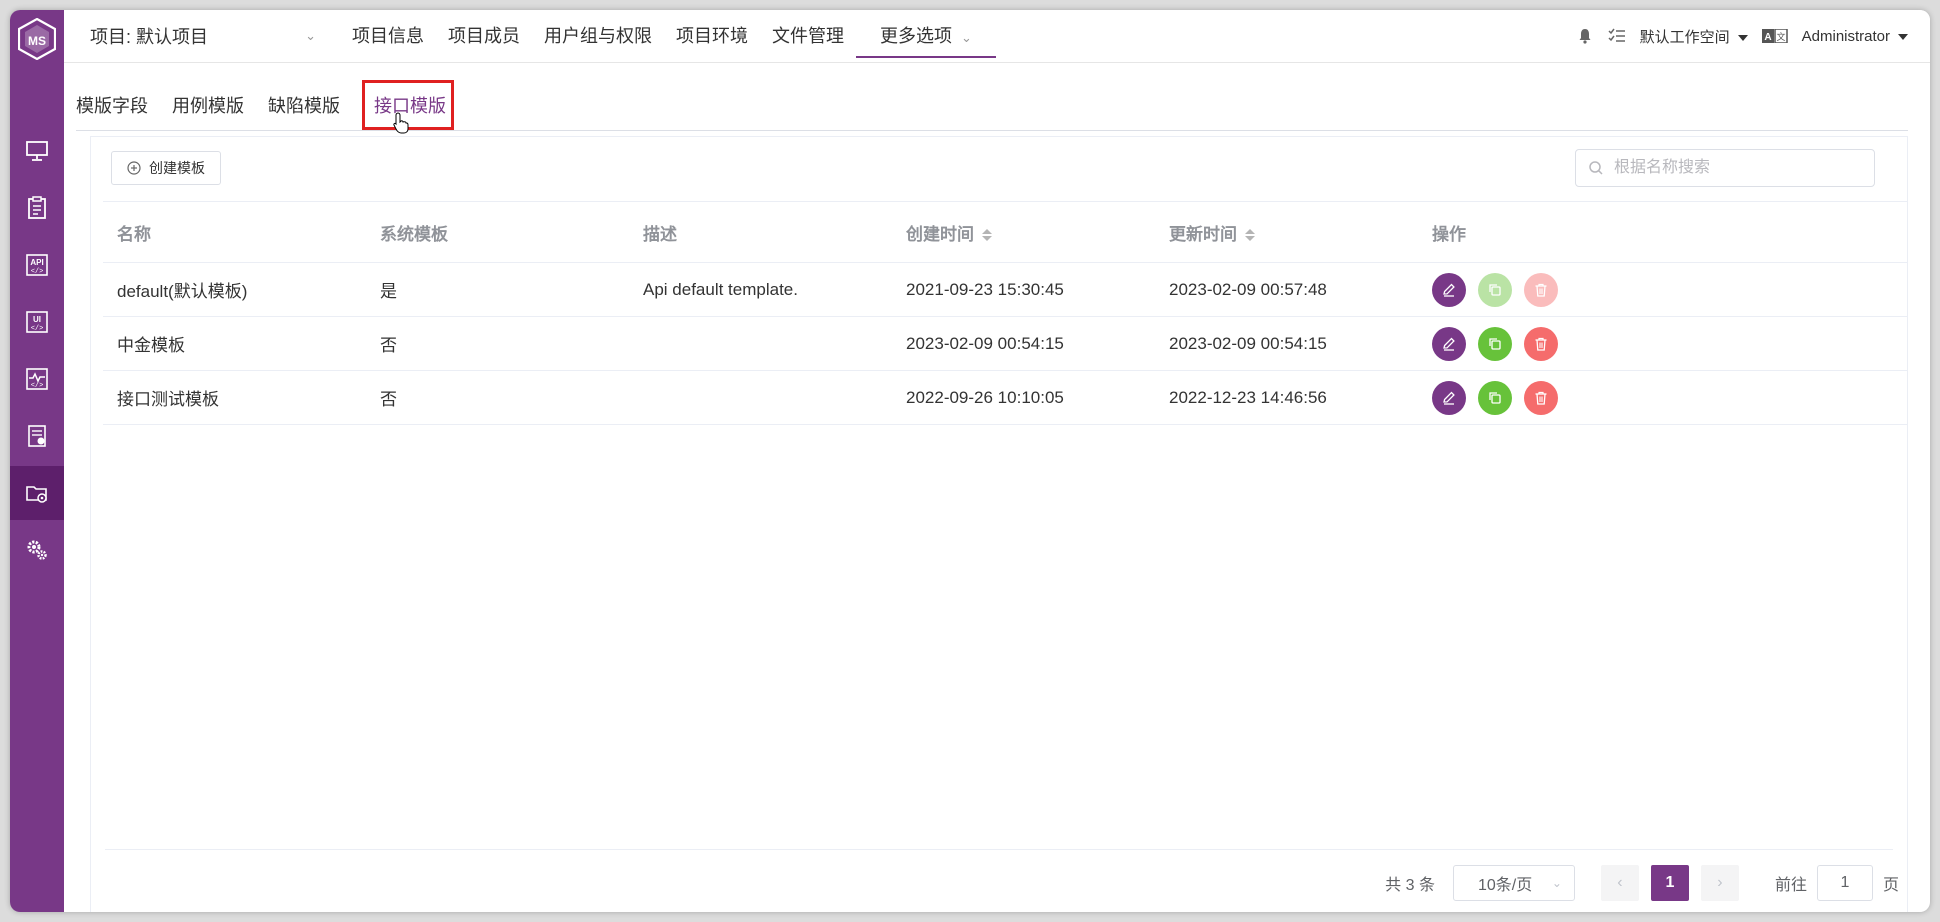  Describe the element at coordinates (234, 289) in the screenshot. I see `cell-name: default(默认模板)` at that location.